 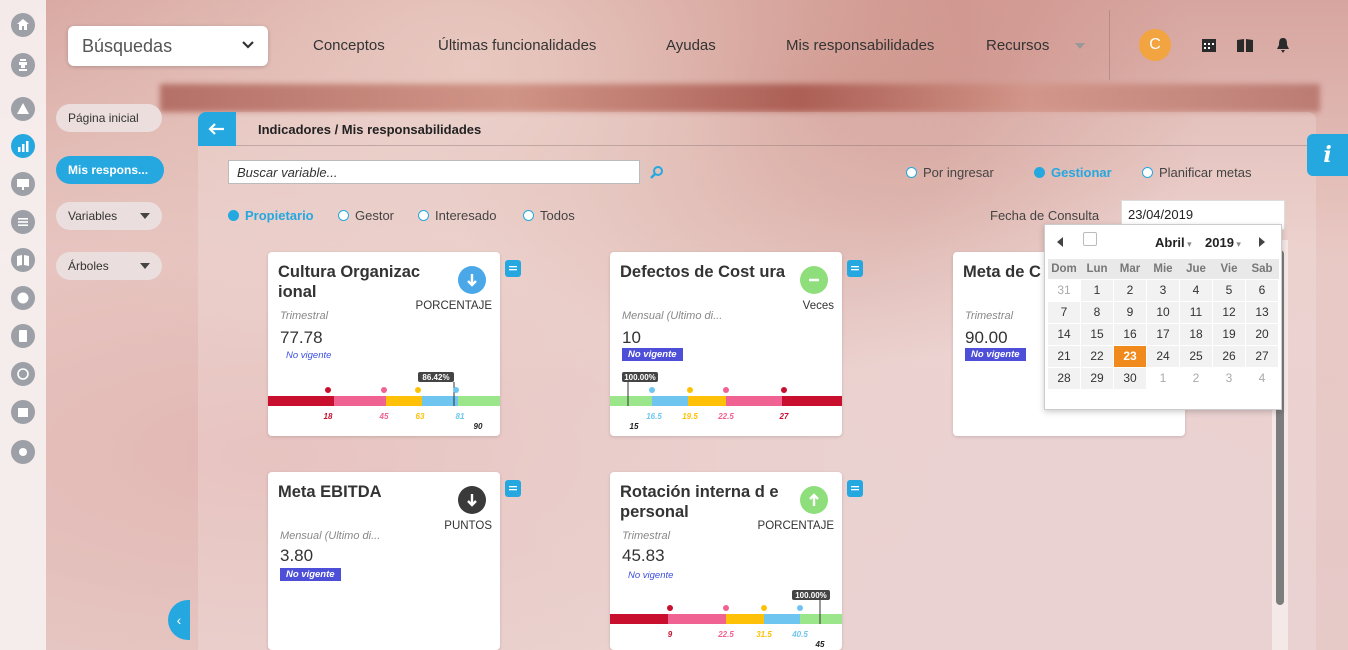 What do you see at coordinates (1130, 356) in the screenshot?
I see `calendar-day: 23` at bounding box center [1130, 356].